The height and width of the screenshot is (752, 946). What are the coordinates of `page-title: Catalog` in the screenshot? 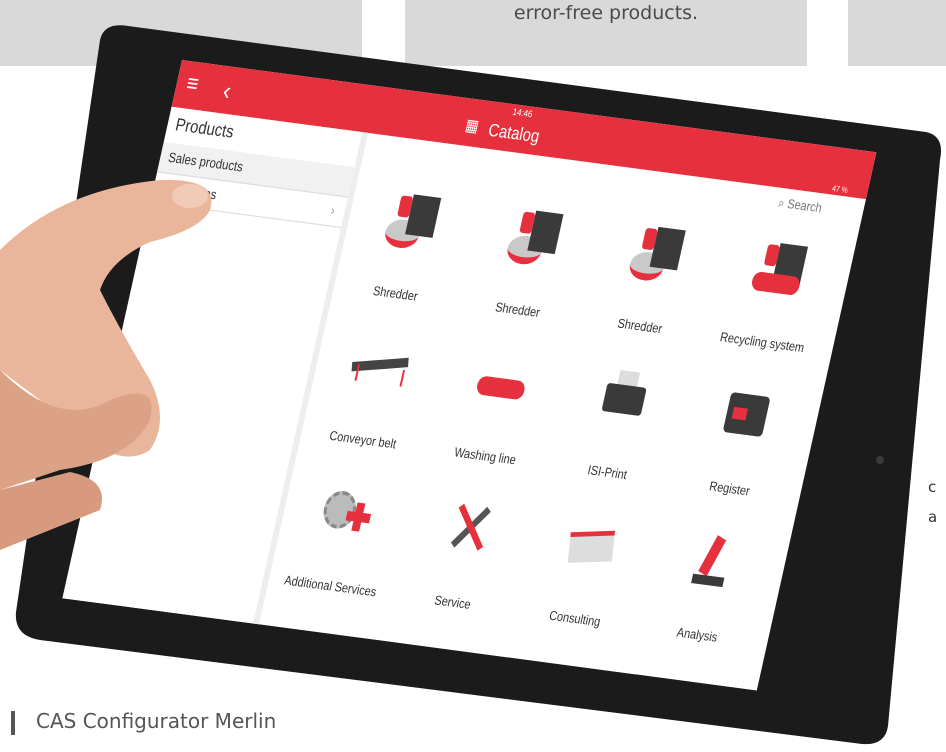 It's located at (514, 133).